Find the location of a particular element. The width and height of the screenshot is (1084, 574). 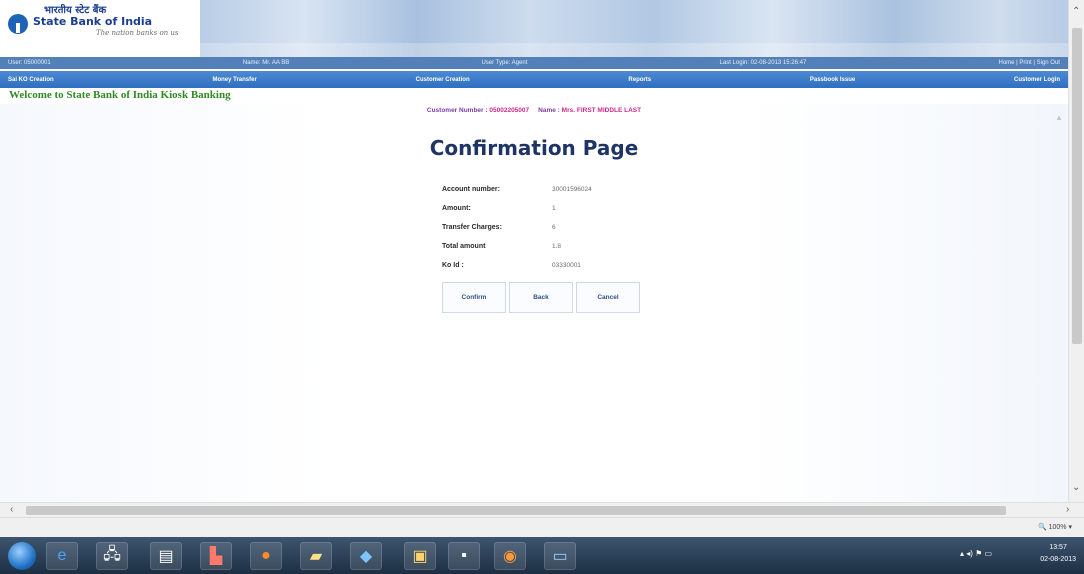

menu-item-reports: Reports is located at coordinates (639, 80).